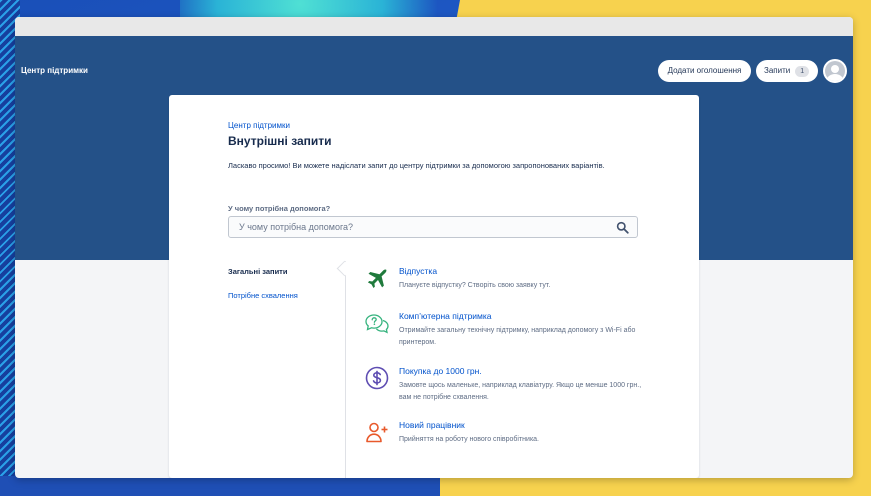 This screenshot has height=496, width=871. Describe the element at coordinates (283, 271) in the screenshot. I see `group-general-requests: Загальні запити` at that location.